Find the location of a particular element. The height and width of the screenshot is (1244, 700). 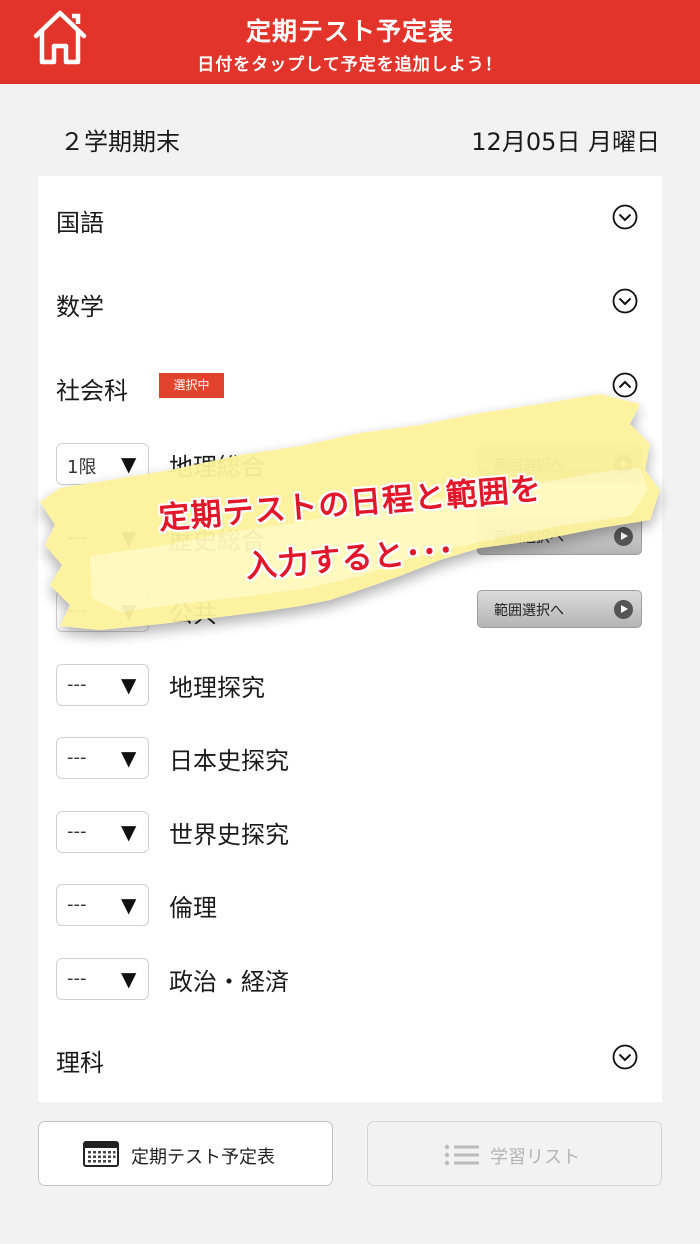

subject-science: 理科 is located at coordinates (80, 1060).